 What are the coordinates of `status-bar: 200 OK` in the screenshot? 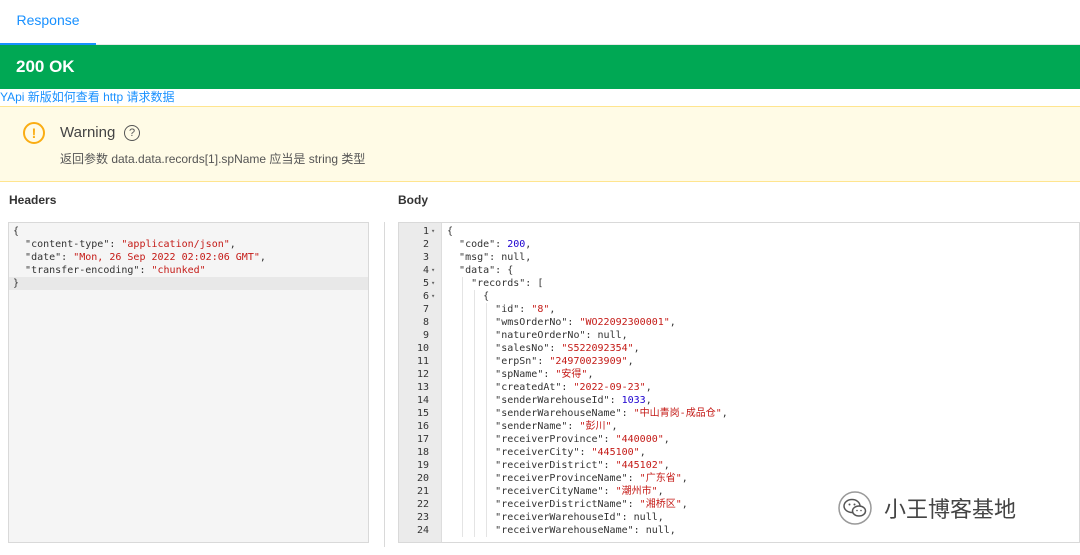 It's located at (540, 67).